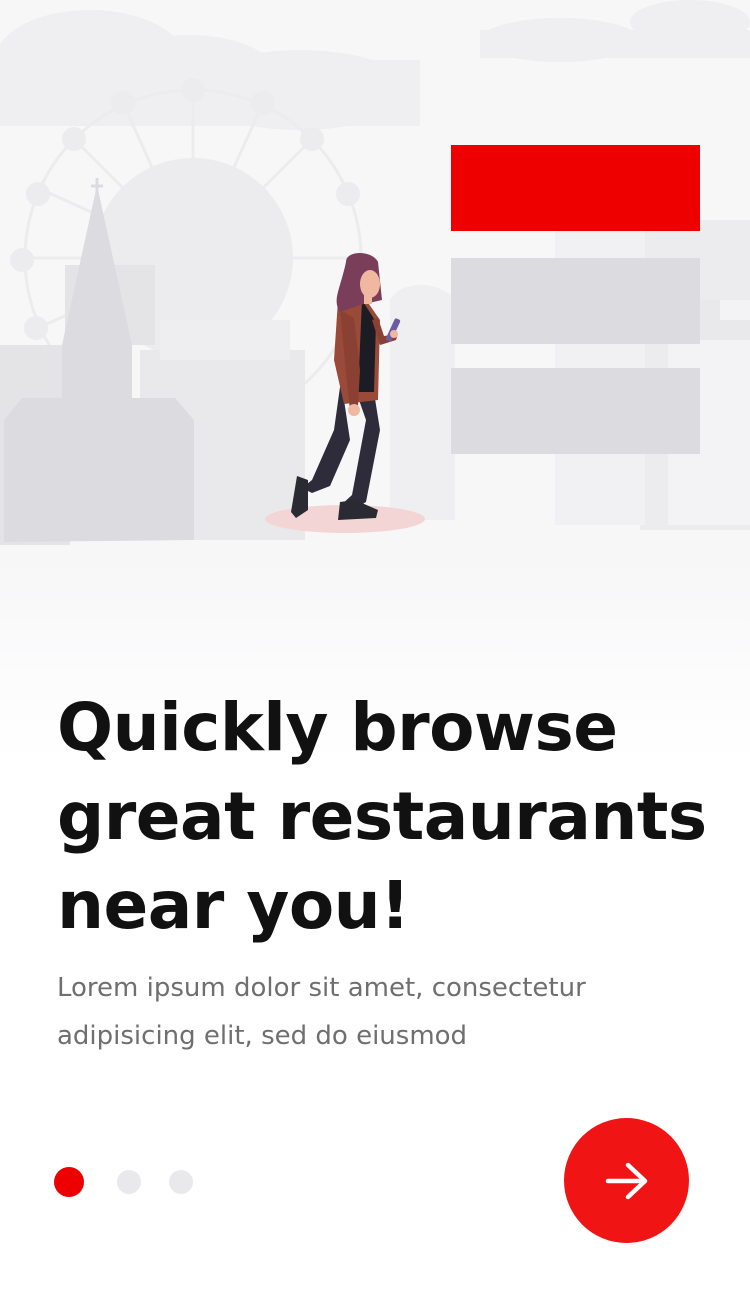 The height and width of the screenshot is (1303, 750). I want to click on page-dot-1-active, so click(69, 1182).